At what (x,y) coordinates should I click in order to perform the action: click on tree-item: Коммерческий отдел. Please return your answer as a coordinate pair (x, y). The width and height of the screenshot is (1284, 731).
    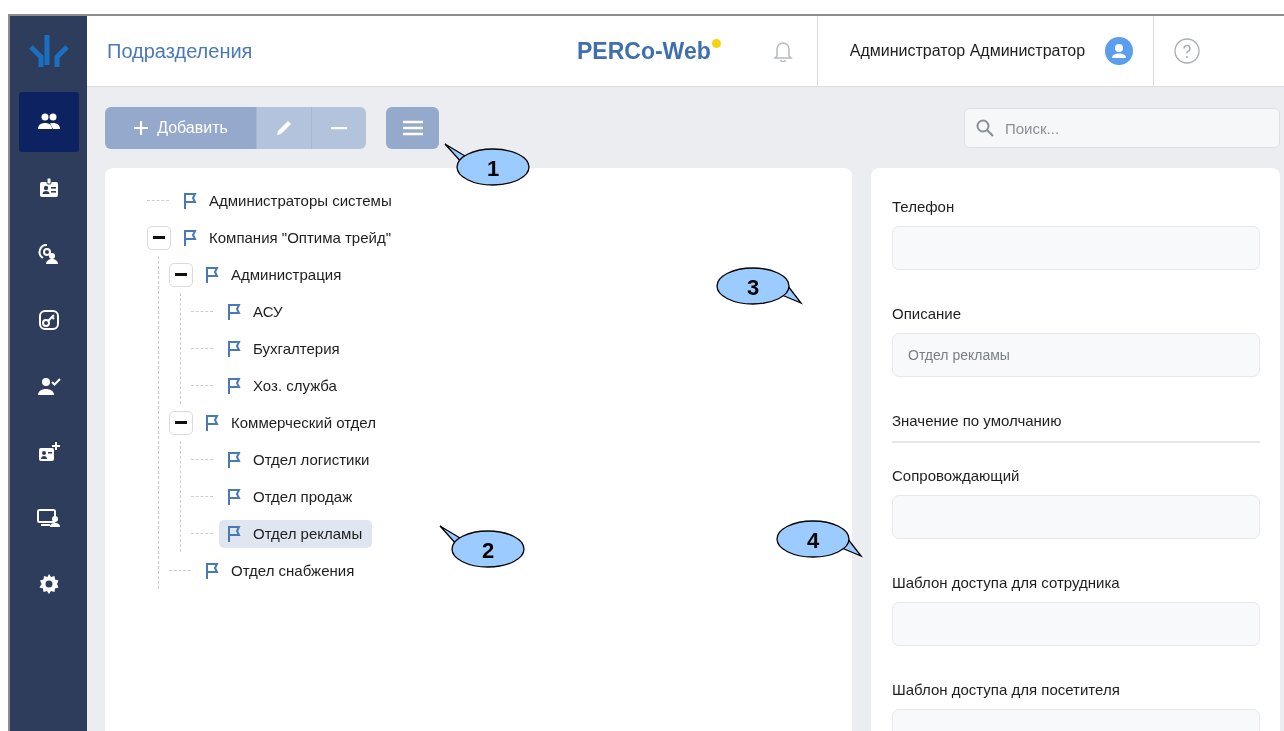
    Looking at the image, I should click on (291, 422).